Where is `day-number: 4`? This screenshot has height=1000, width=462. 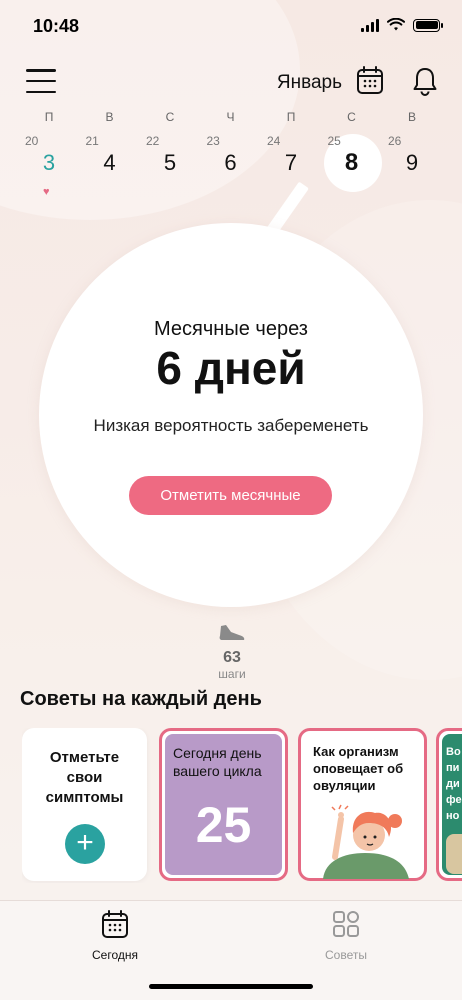 day-number: 4 is located at coordinates (109, 162).